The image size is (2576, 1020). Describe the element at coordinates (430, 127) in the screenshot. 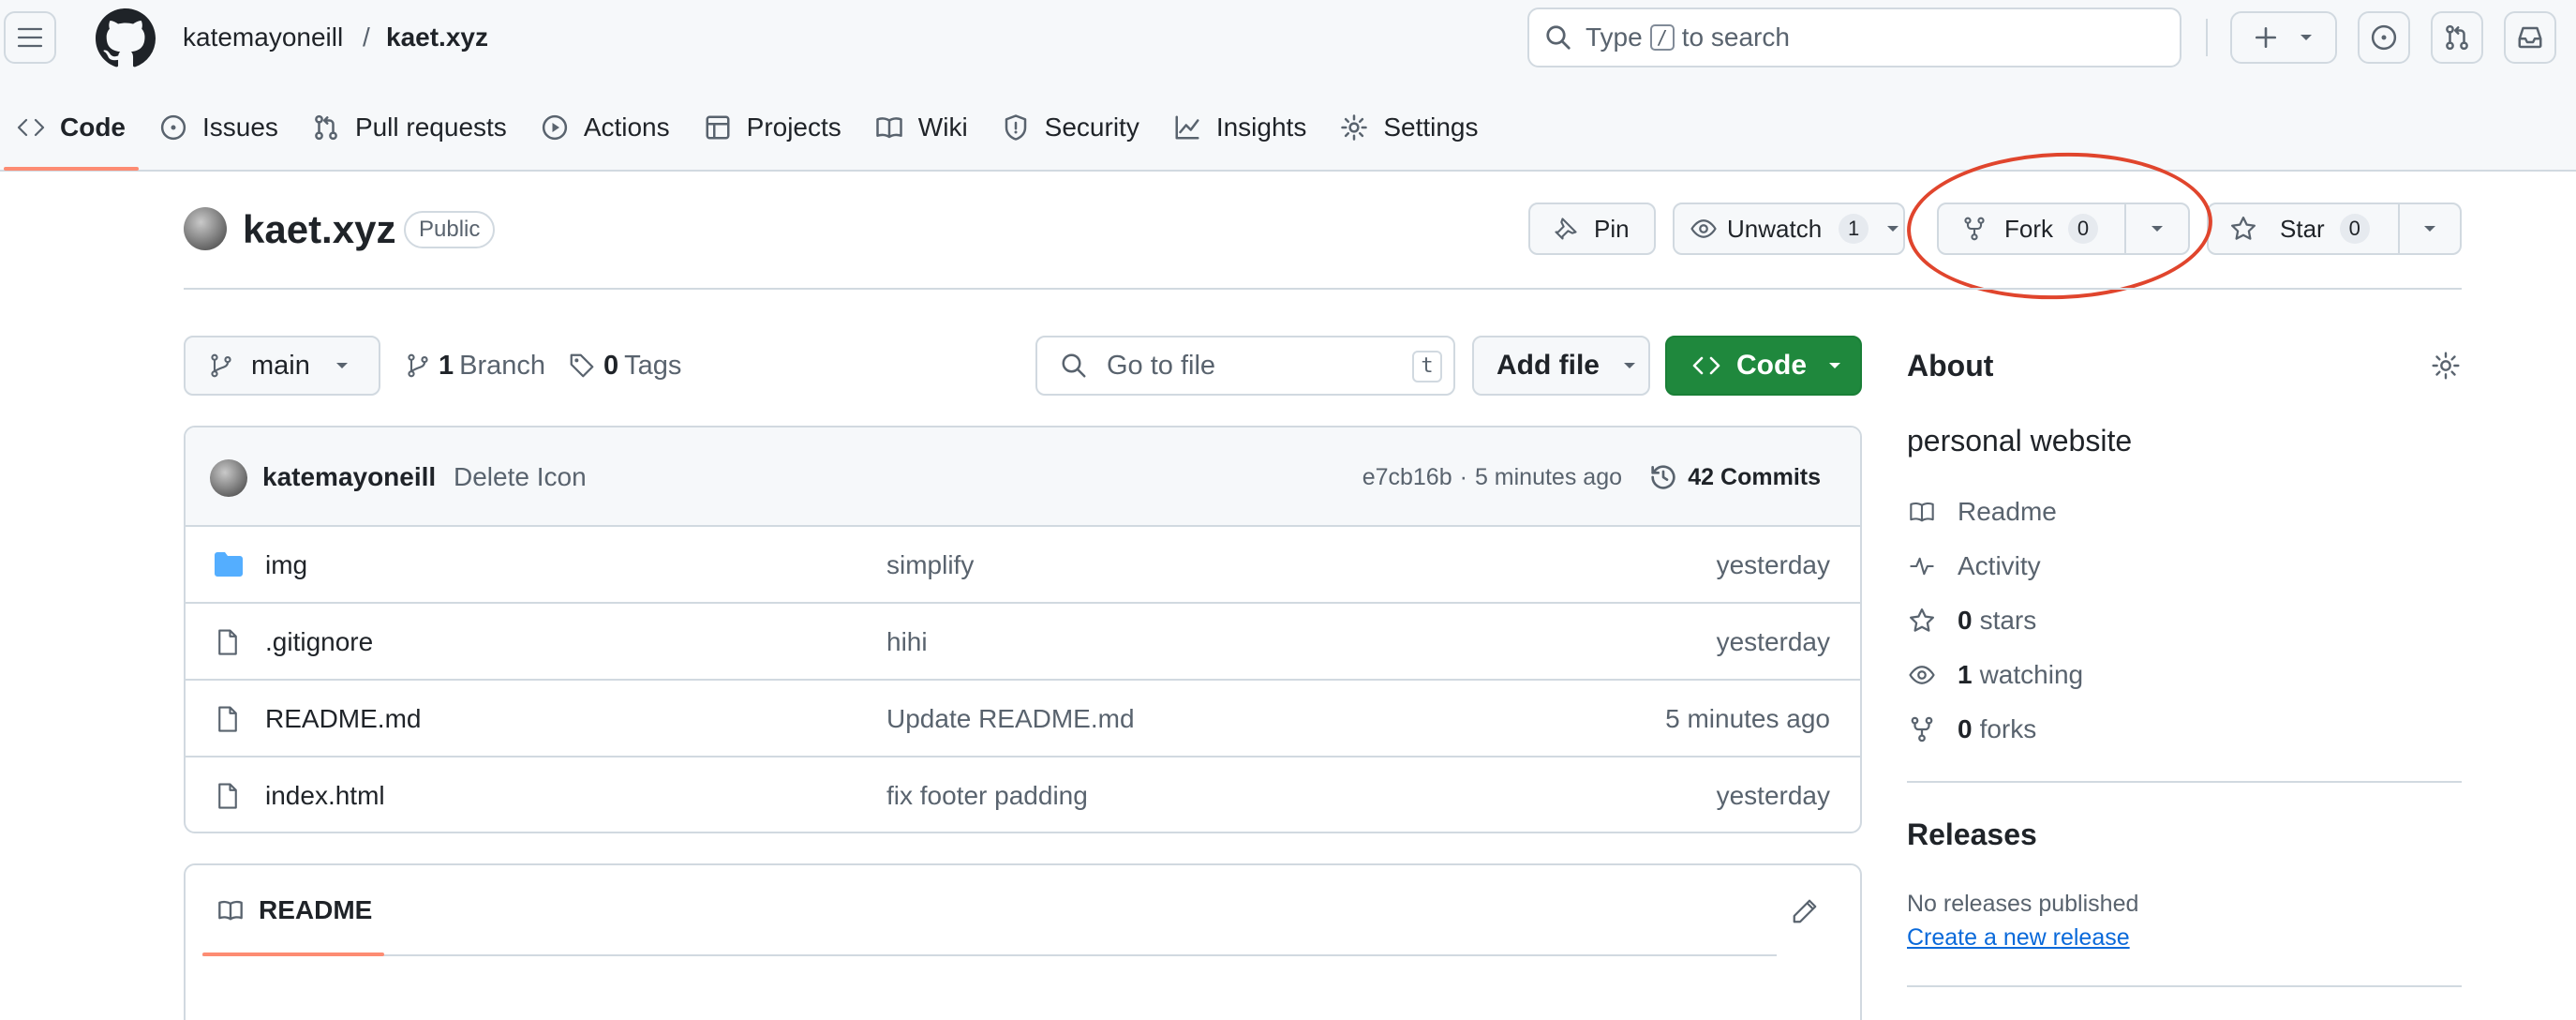

I see `tab-pull-requests-label: Pull requests` at that location.